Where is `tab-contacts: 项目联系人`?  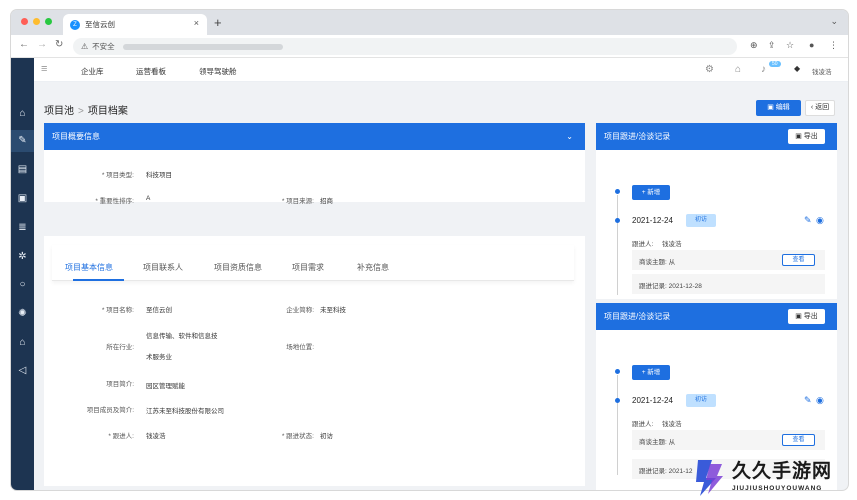
tab-contacts: 项目联系人 is located at coordinates (163, 267).